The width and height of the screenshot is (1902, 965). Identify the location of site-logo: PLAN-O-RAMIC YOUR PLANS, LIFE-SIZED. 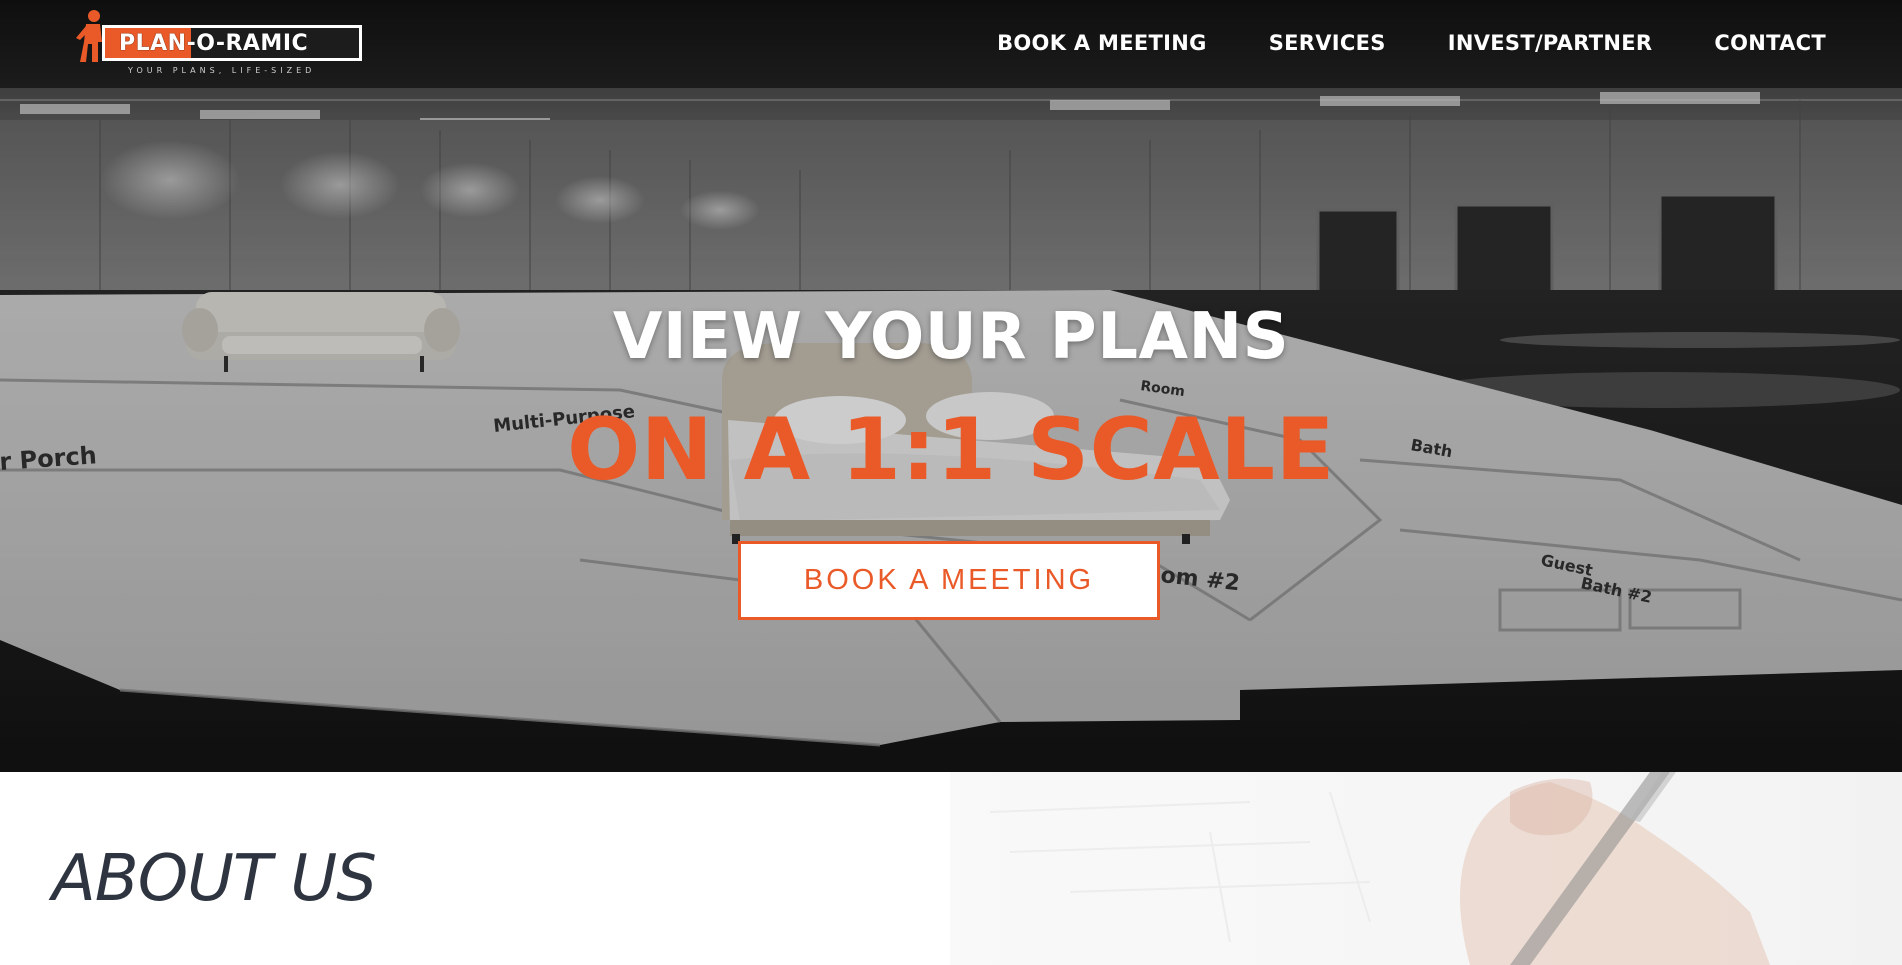
(220, 43).